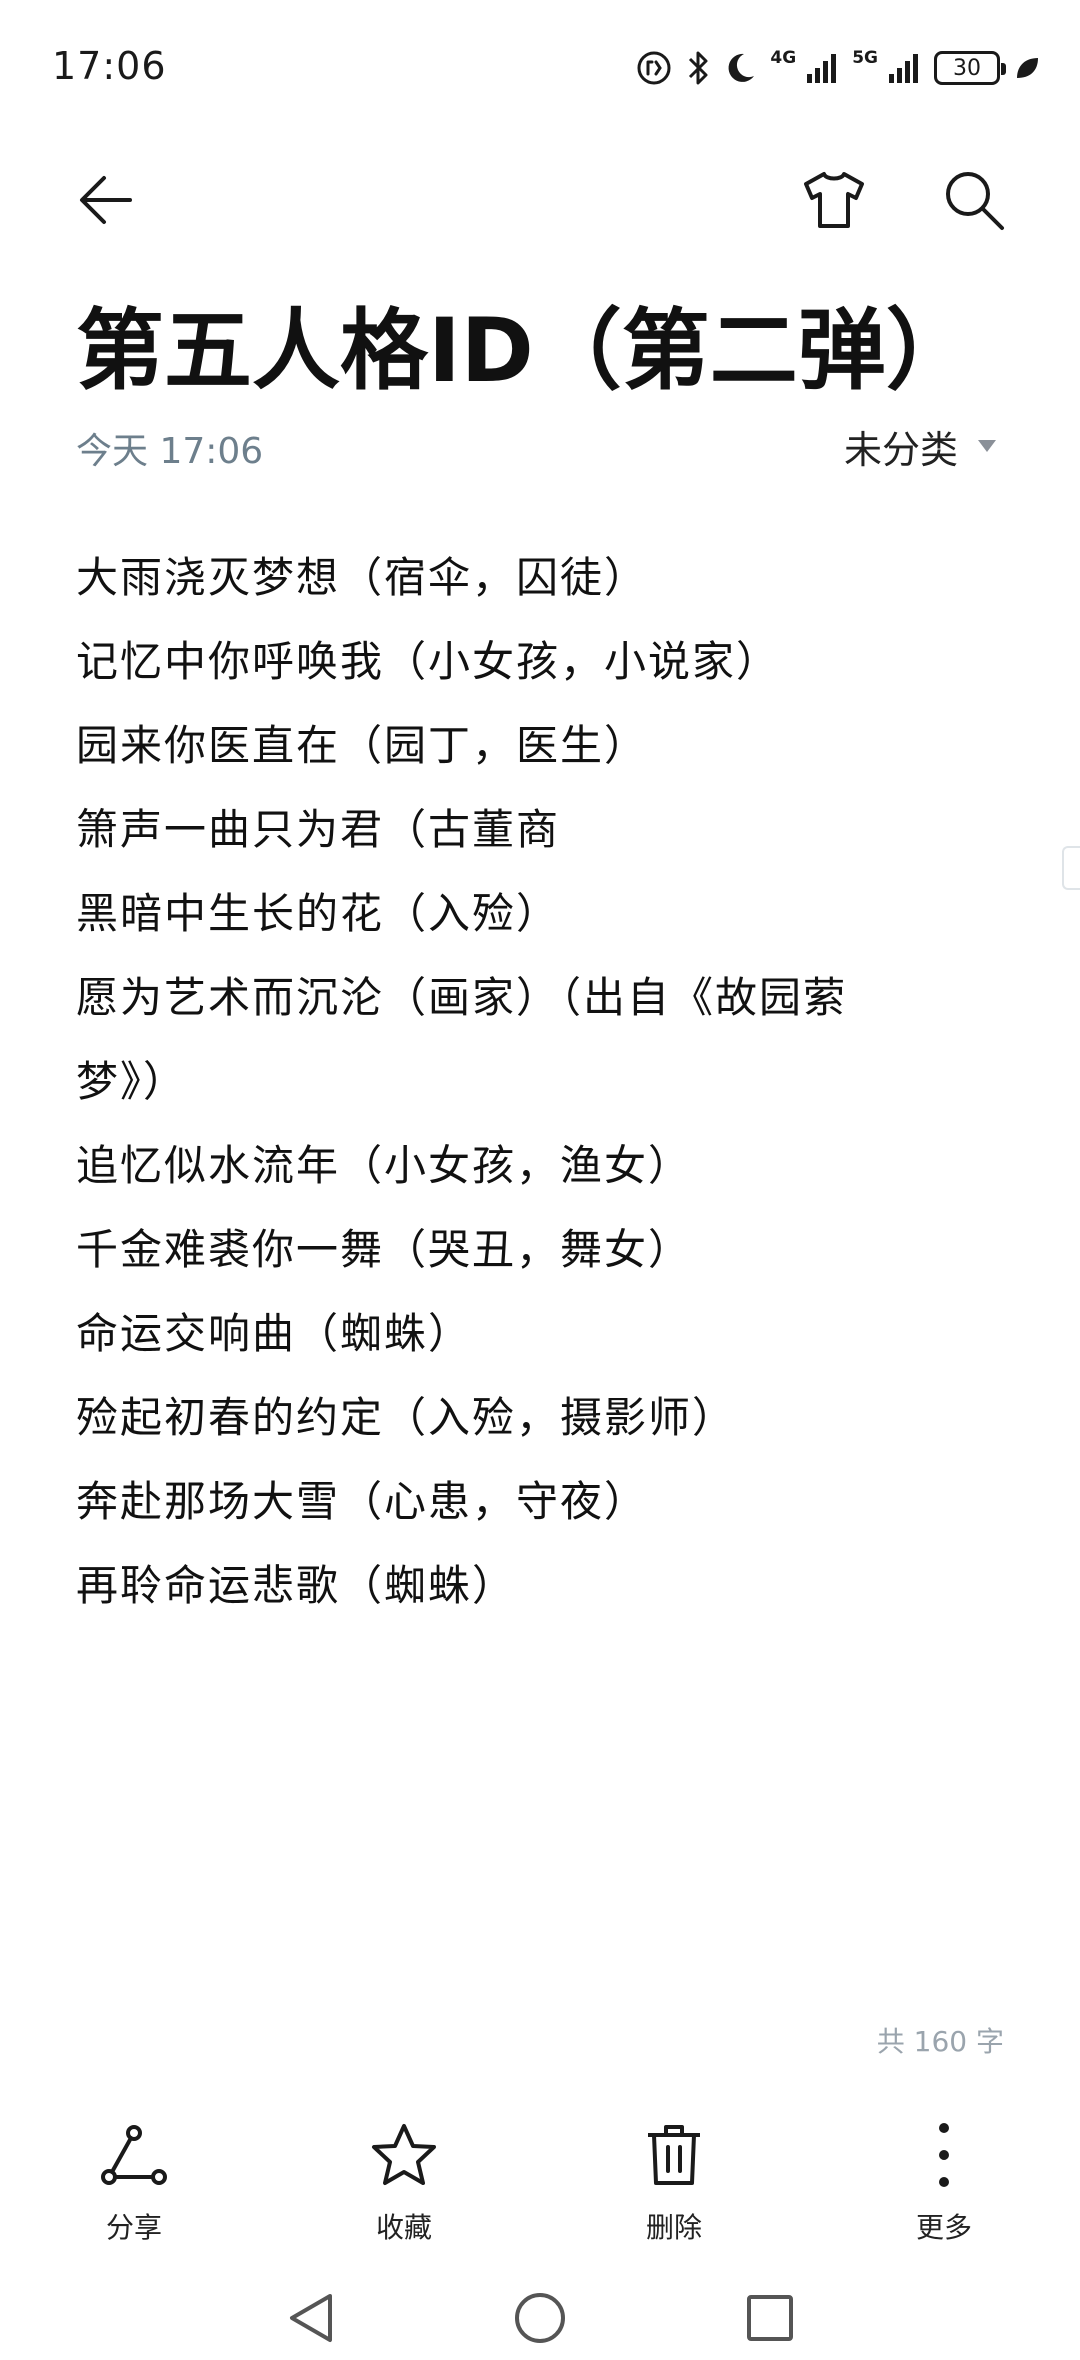 This screenshot has width=1080, height=2360. I want to click on note-line: 命运交响曲（蜘蛛）, so click(274, 1333).